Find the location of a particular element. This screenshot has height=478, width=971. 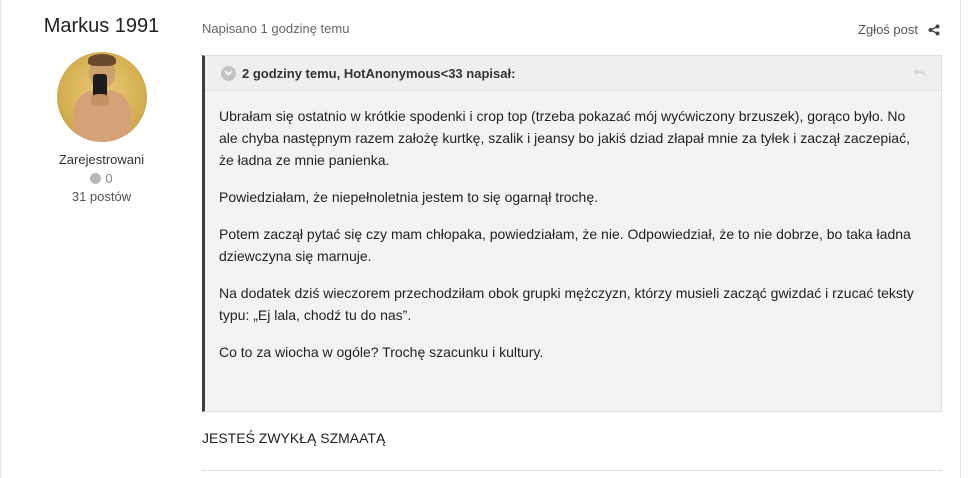

post-meta: Napisano 1 godzinę temu is located at coordinates (275, 28).